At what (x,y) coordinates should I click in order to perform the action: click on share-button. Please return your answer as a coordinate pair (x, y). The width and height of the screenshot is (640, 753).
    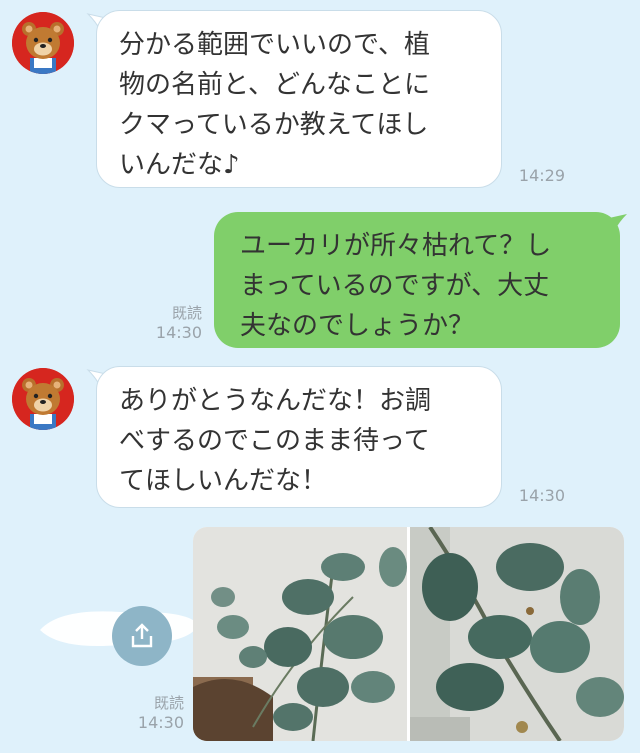
    Looking at the image, I should click on (142, 636).